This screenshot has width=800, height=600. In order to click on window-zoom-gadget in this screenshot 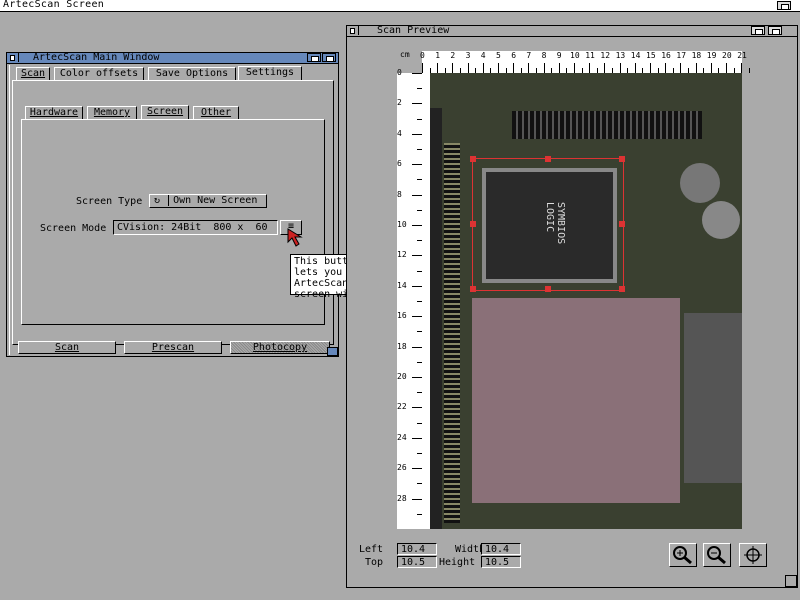, I will do `click(314, 57)`.